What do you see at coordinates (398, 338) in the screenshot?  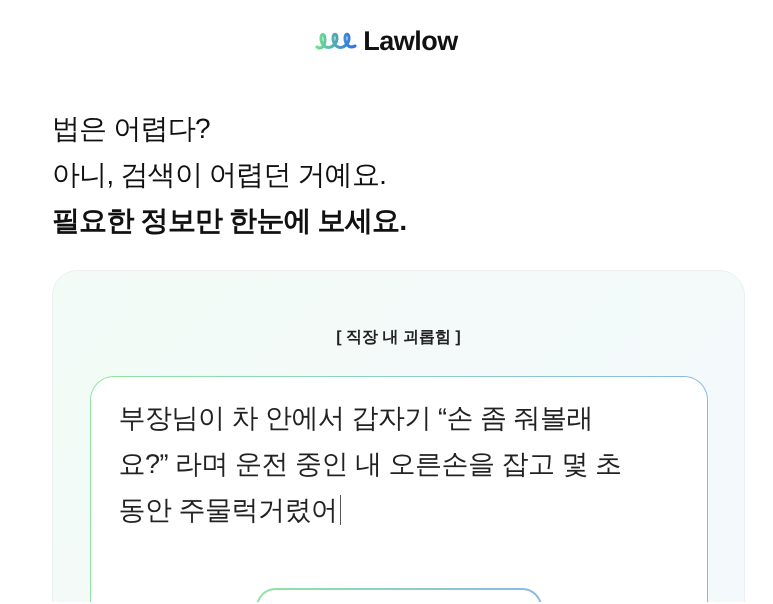 I see `category-label: [ 직장 내 괴롭힘 ]` at bounding box center [398, 338].